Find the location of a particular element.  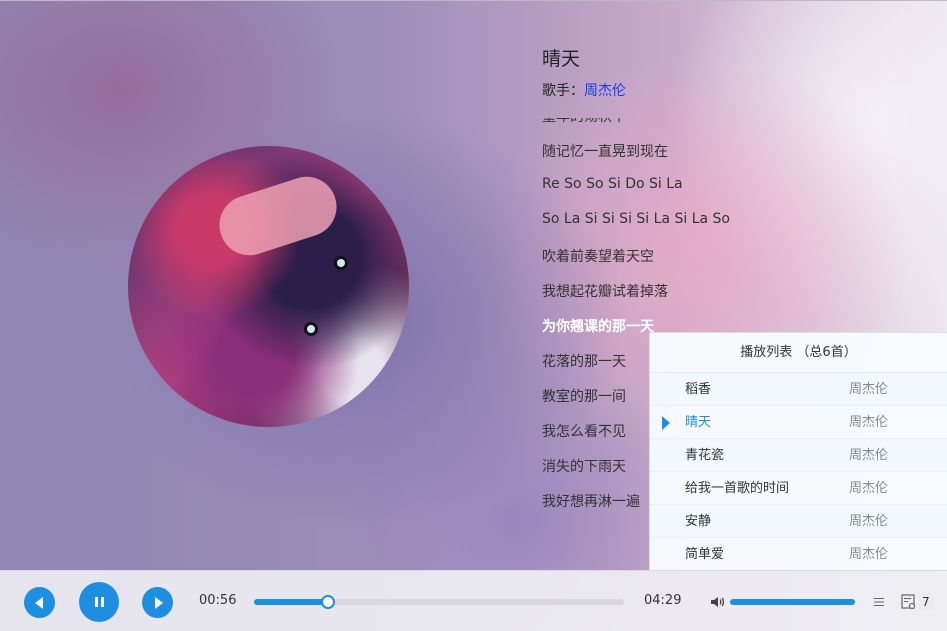

playlist-item: 安静 周杰伦 is located at coordinates (798, 521).